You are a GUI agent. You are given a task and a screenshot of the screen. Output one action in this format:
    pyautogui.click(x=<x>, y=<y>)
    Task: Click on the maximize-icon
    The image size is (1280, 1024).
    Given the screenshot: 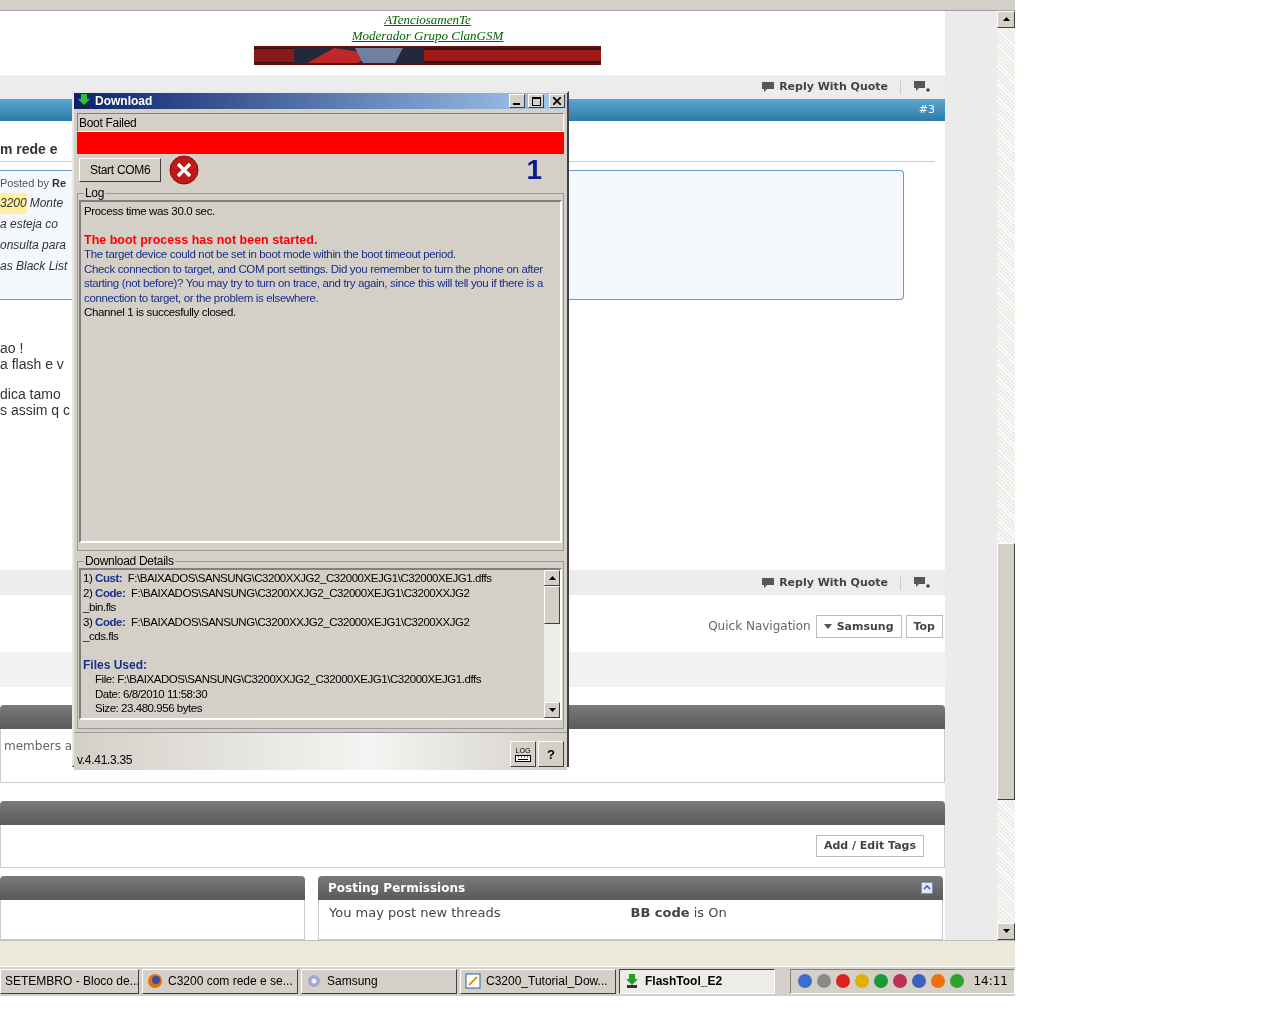 What is the action you would take?
    pyautogui.click(x=536, y=101)
    